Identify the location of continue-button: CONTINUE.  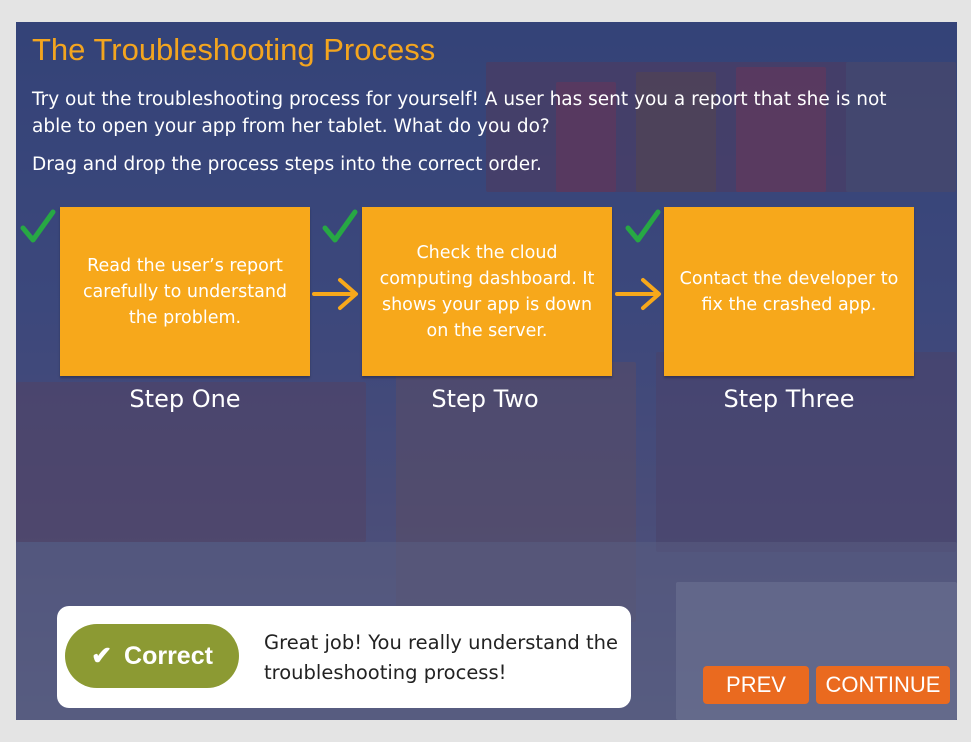
(883, 685).